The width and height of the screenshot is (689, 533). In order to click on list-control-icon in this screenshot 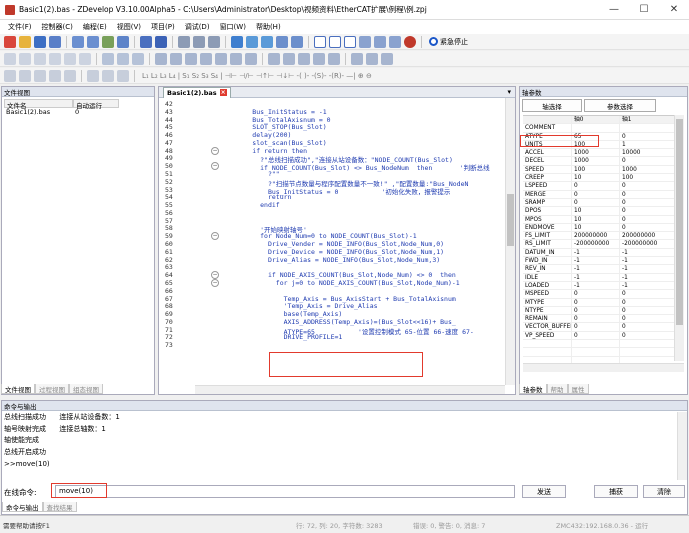, I will do `click(236, 58)`.